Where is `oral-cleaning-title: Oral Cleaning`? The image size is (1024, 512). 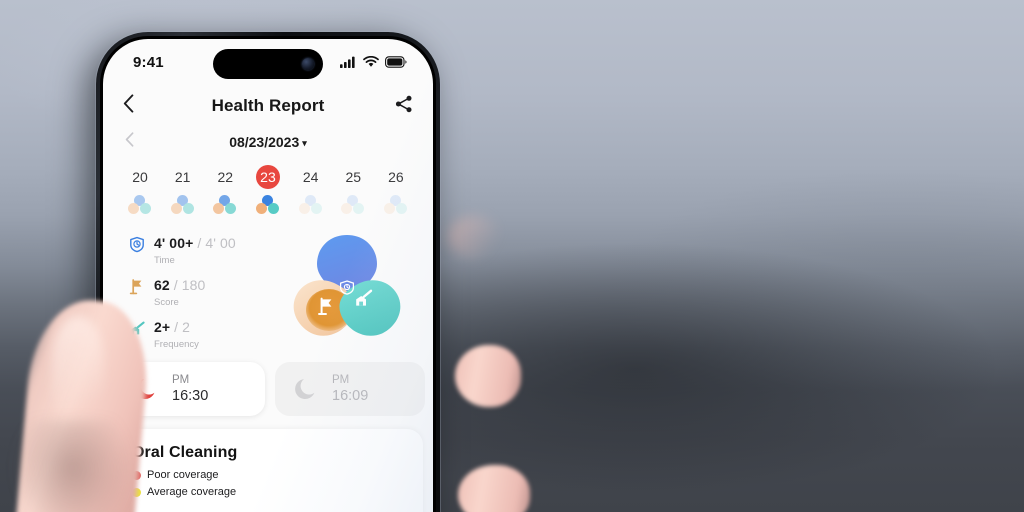 oral-cleaning-title: Oral Cleaning is located at coordinates (185, 452).